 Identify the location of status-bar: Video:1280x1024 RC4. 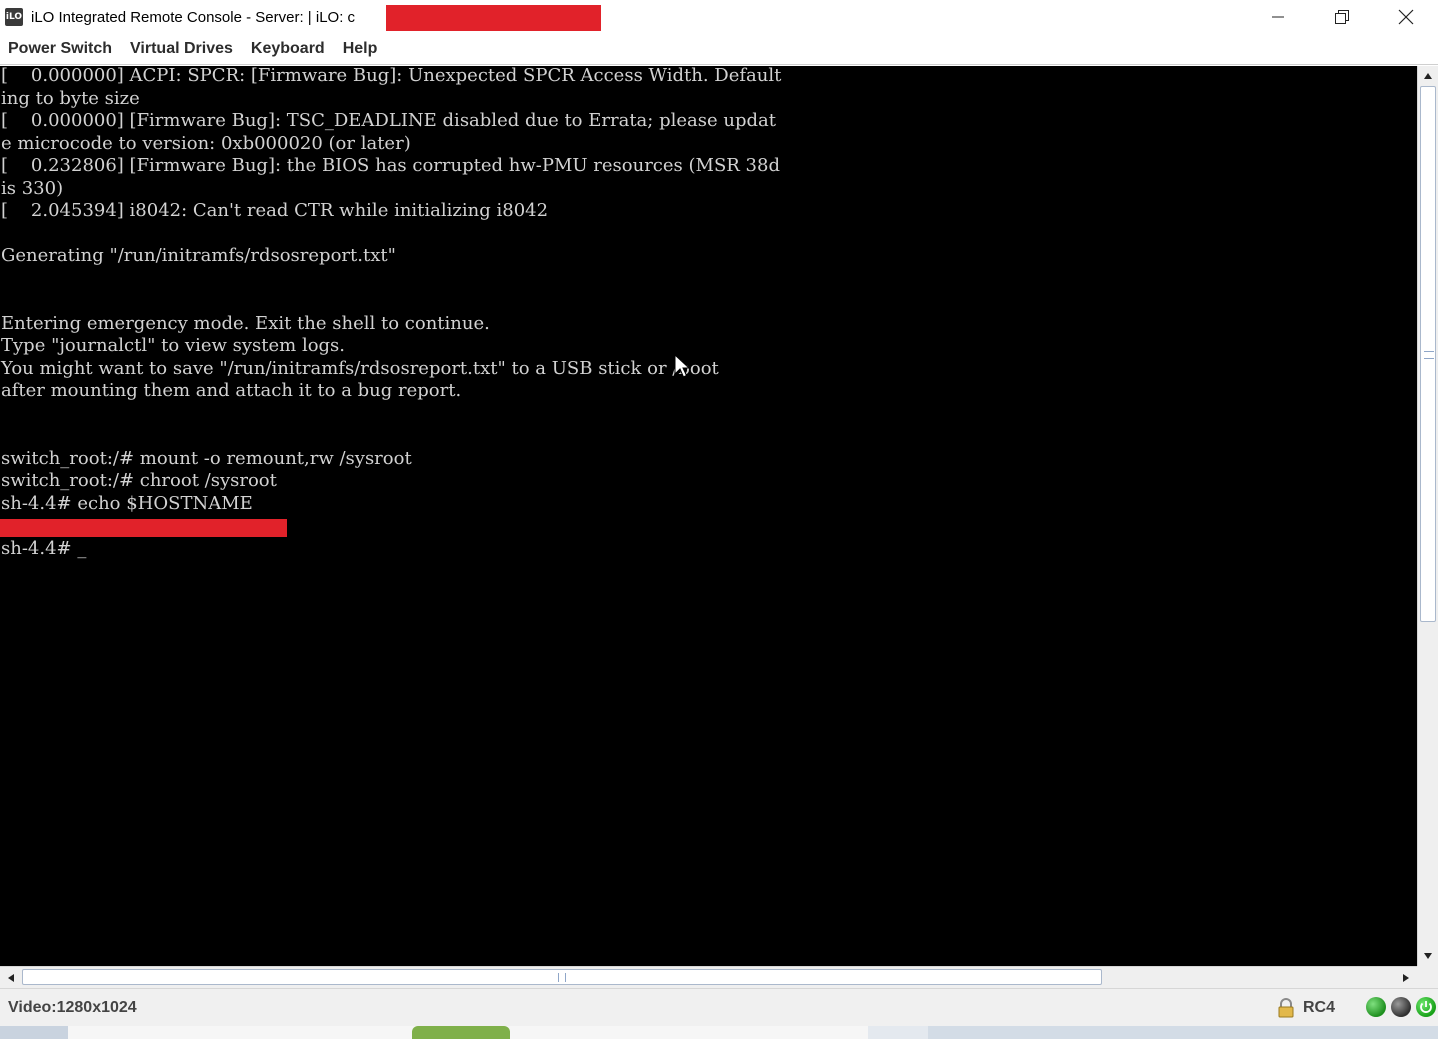
(719, 1007).